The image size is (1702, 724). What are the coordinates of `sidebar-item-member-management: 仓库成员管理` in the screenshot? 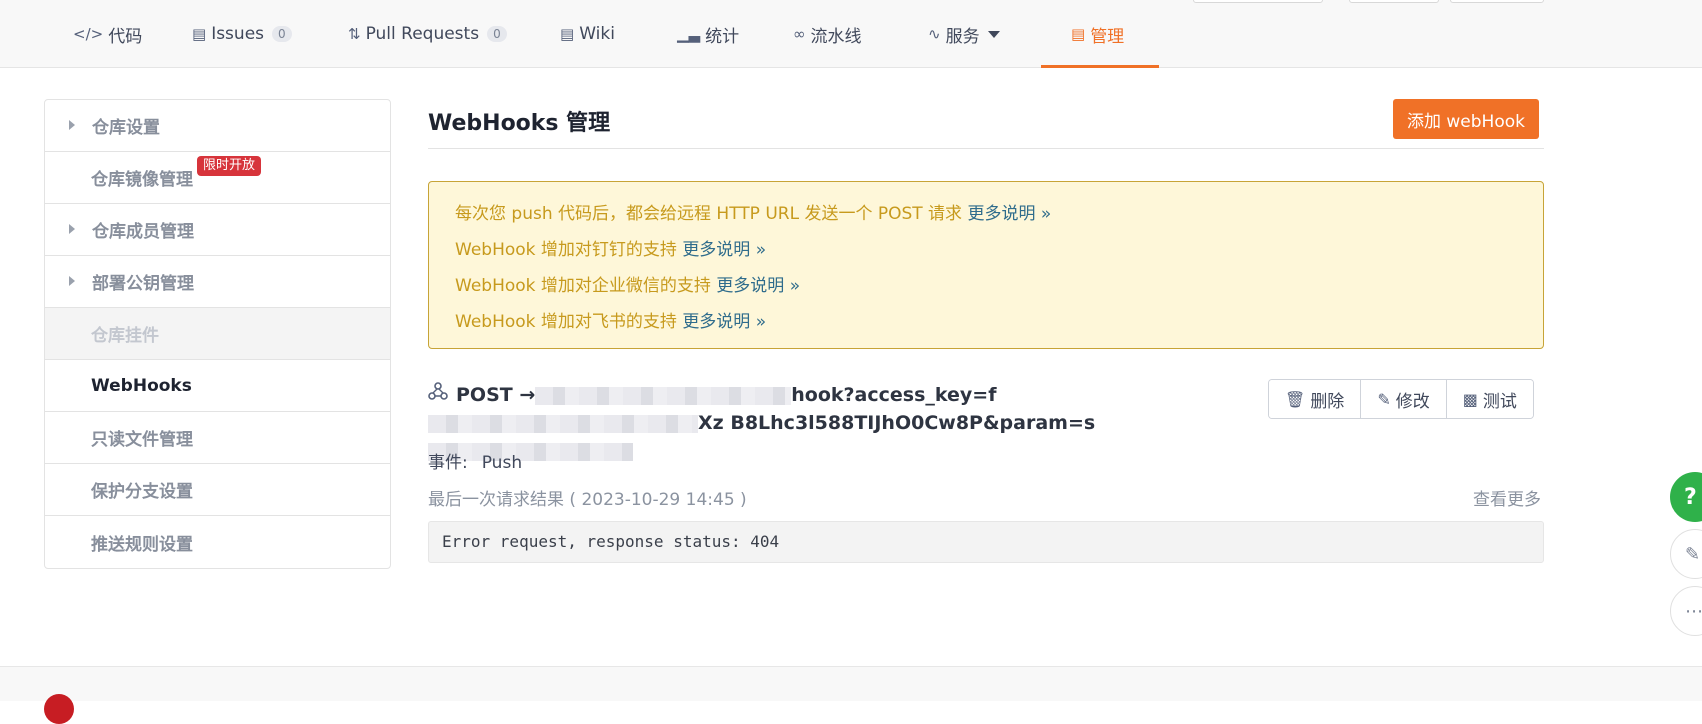 It's located at (217, 230).